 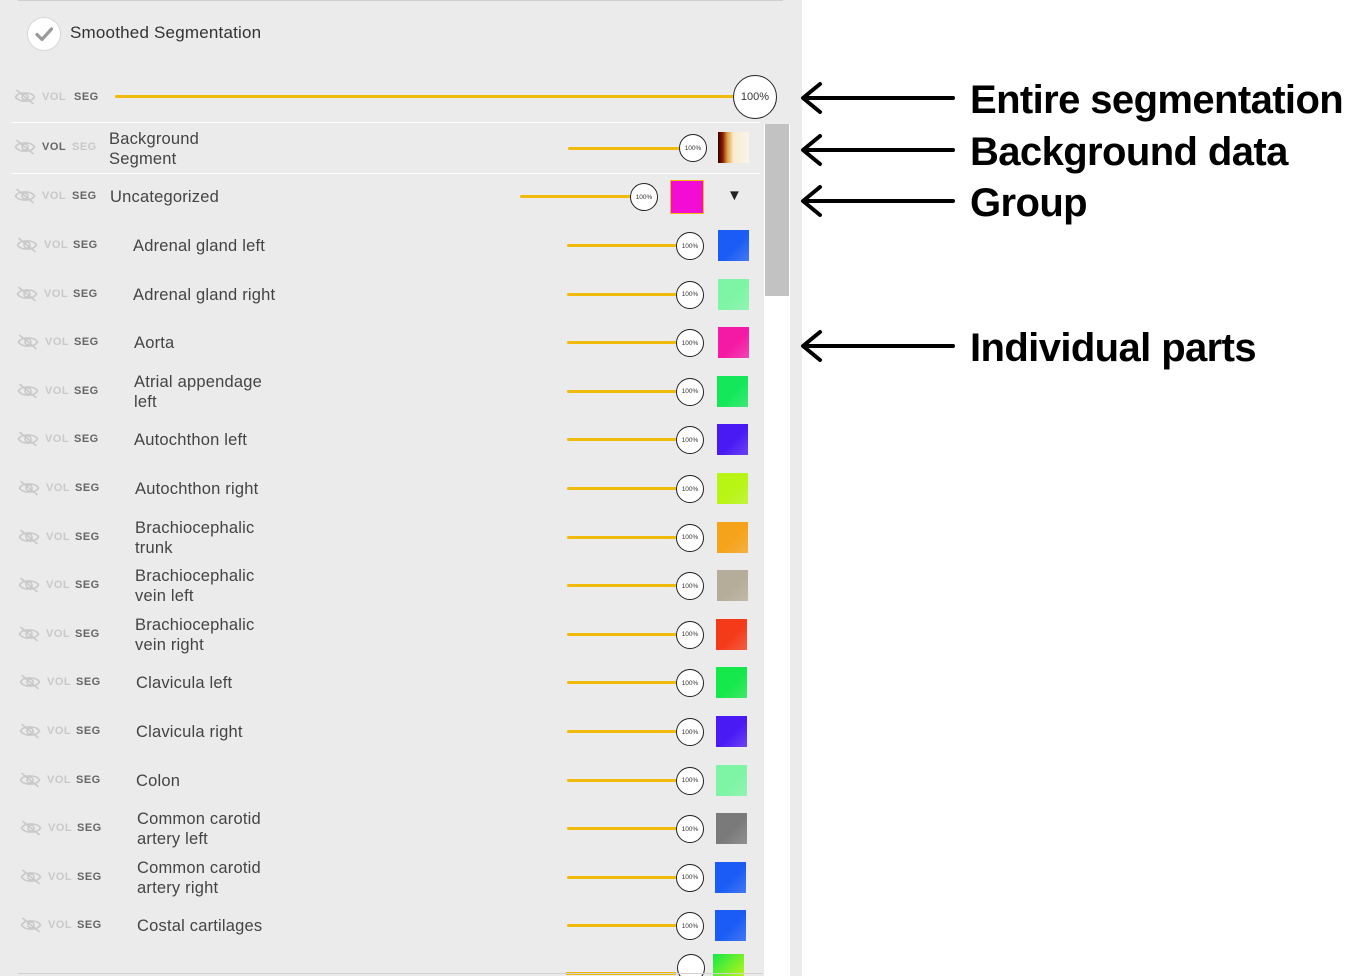 What do you see at coordinates (44, 34) in the screenshot?
I see `smoothed-segmentation-checkbox` at bounding box center [44, 34].